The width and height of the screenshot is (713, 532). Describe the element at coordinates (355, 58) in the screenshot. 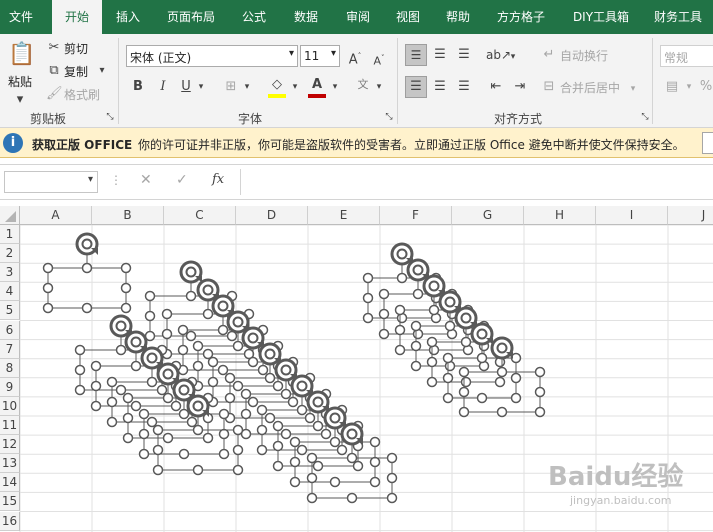

I see `increase-font-icon: A˄` at that location.